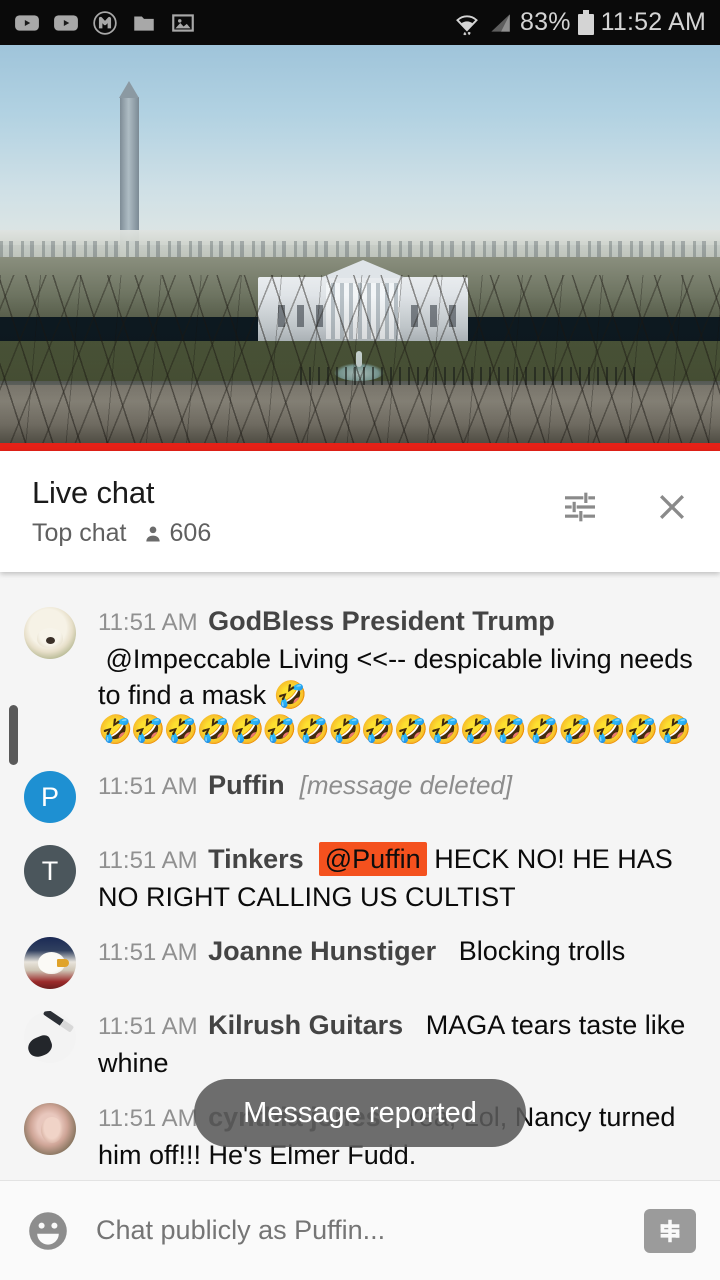 This screenshot has height=1280, width=720. I want to click on tune-sliders-icon, so click(580, 507).